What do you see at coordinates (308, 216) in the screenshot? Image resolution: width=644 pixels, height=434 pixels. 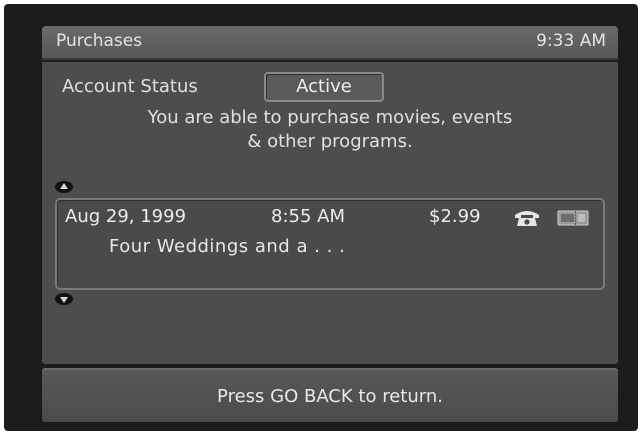 I see `purchase-time: 8:55 AM` at bounding box center [308, 216].